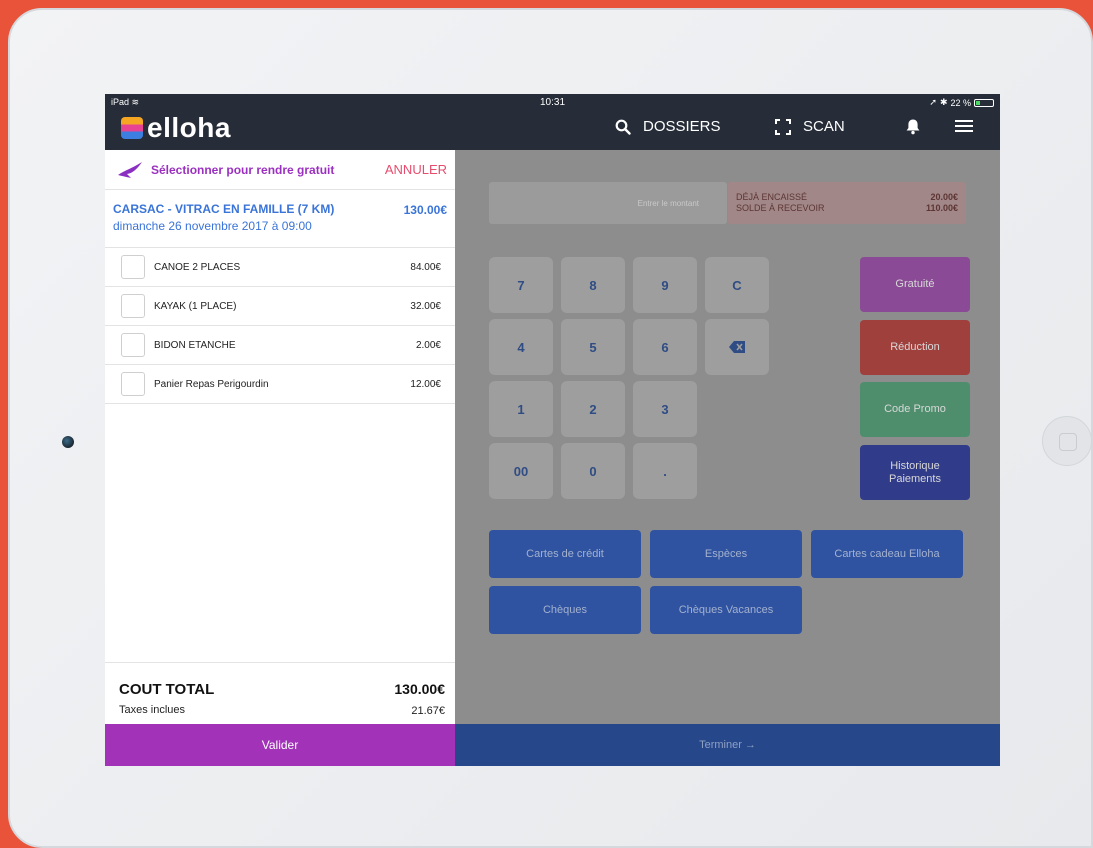 The height and width of the screenshot is (848, 1093). What do you see at coordinates (195, 345) in the screenshot?
I see `item-name: BIDON ETANCHE` at bounding box center [195, 345].